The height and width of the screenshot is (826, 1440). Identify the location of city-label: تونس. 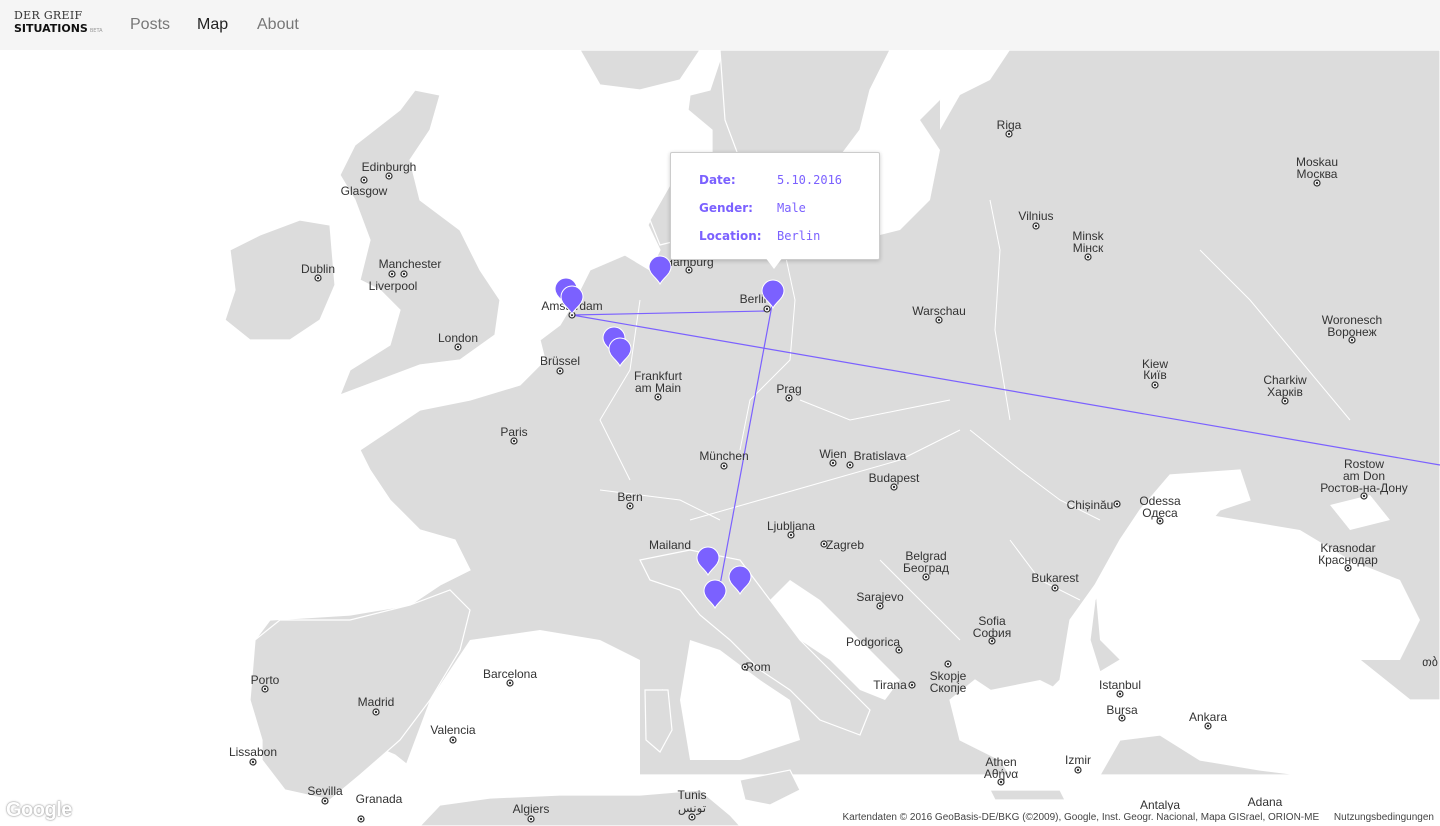
(692, 808).